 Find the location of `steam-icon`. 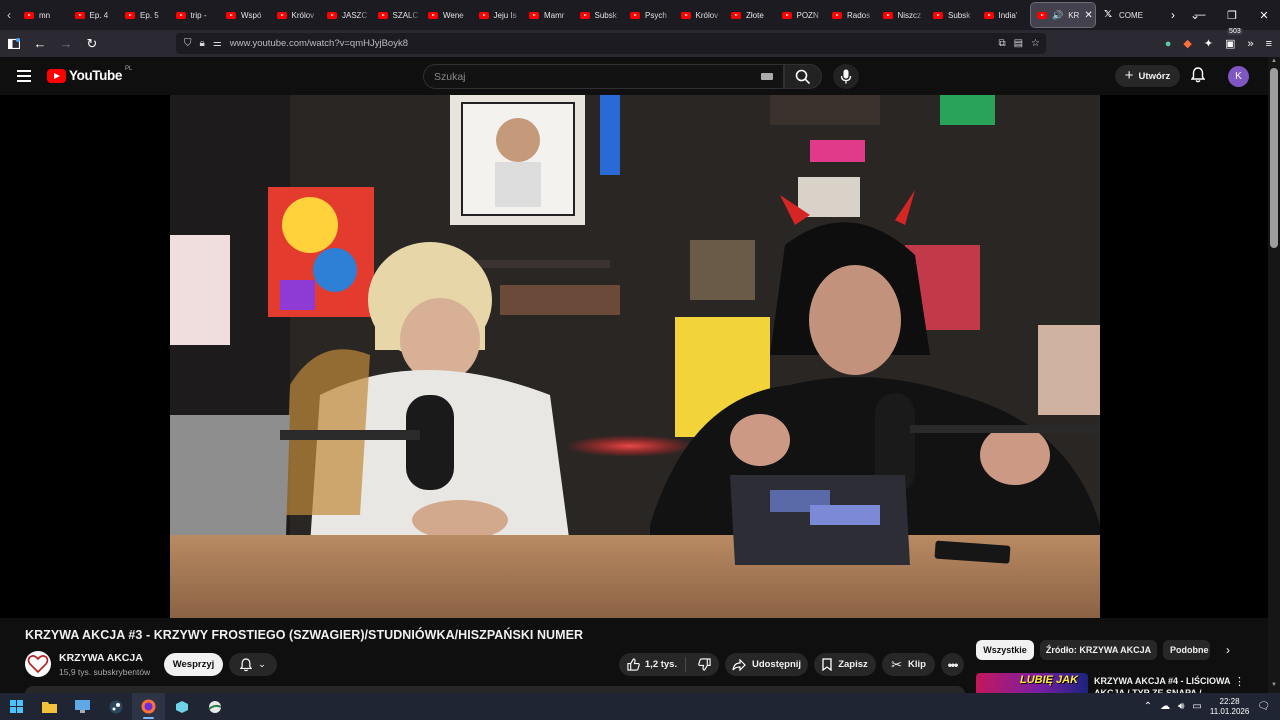

steam-icon is located at coordinates (115, 706).